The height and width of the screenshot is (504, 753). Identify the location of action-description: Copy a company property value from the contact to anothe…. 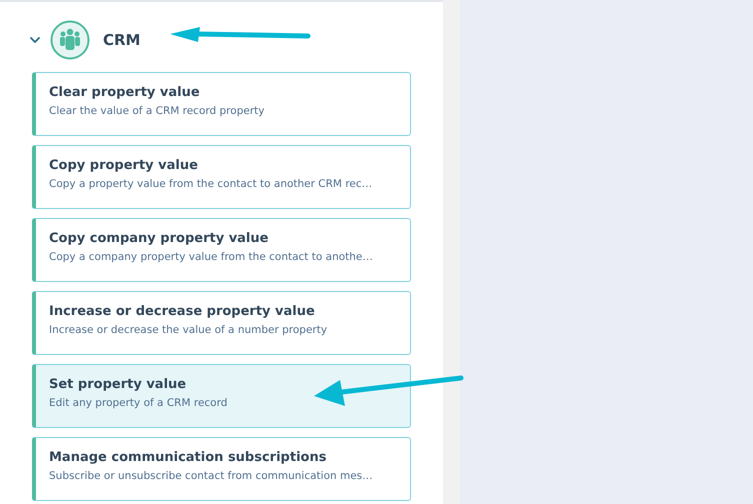
(211, 257).